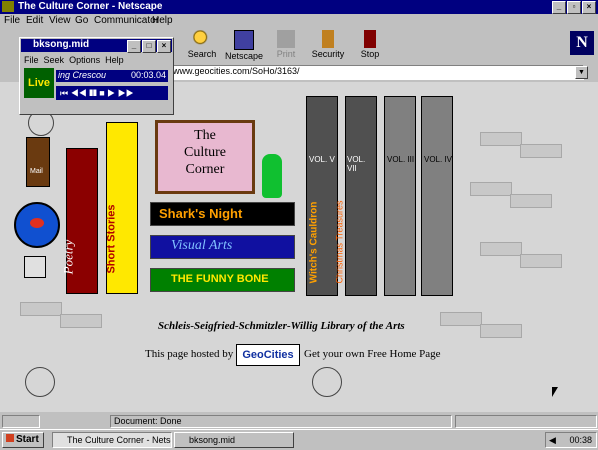 The width and height of the screenshot is (598, 450). I want to click on player-logo: Live, so click(39, 83).